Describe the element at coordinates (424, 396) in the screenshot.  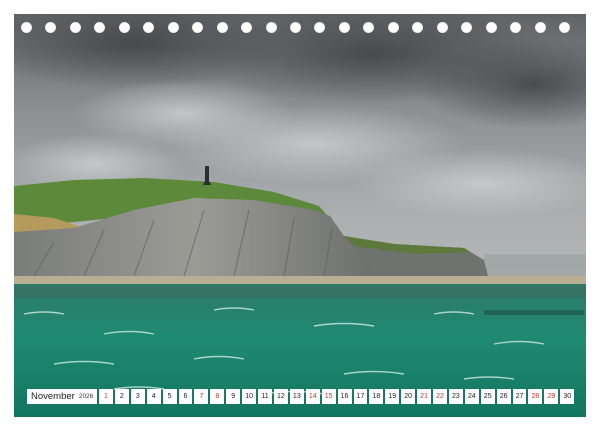
I see `day-cell: 21` at that location.